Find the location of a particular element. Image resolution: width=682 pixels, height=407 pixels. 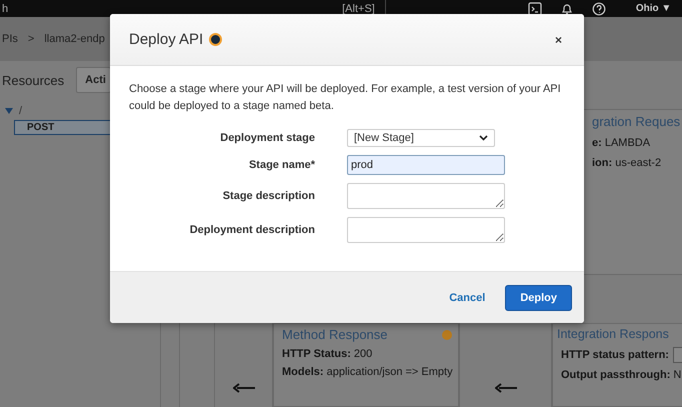

field-label: Stage description is located at coordinates (268, 196).